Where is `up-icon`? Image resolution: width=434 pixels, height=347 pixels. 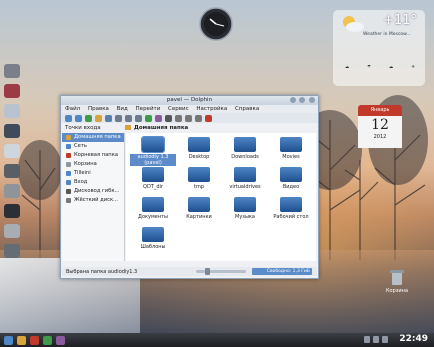
up-icon is located at coordinates (88, 118).